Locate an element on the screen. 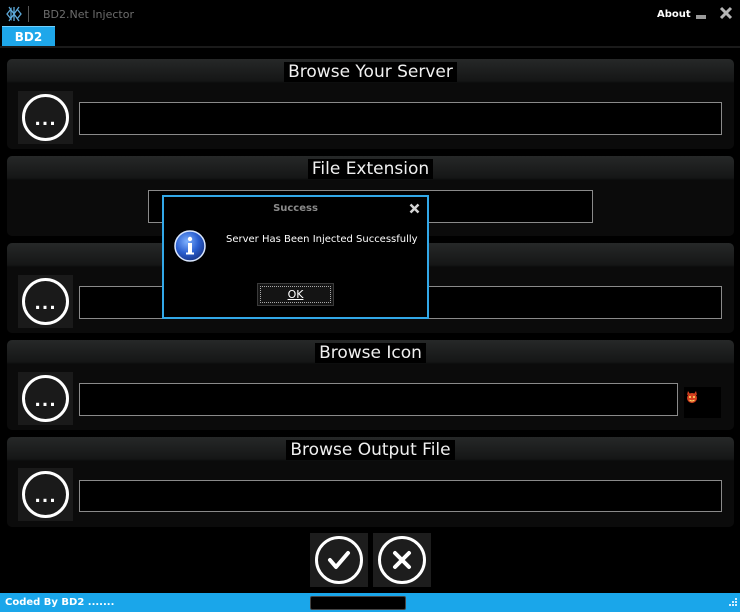 This screenshot has height=612, width=740. output-panel-title: Browse Output File is located at coordinates (370, 450).